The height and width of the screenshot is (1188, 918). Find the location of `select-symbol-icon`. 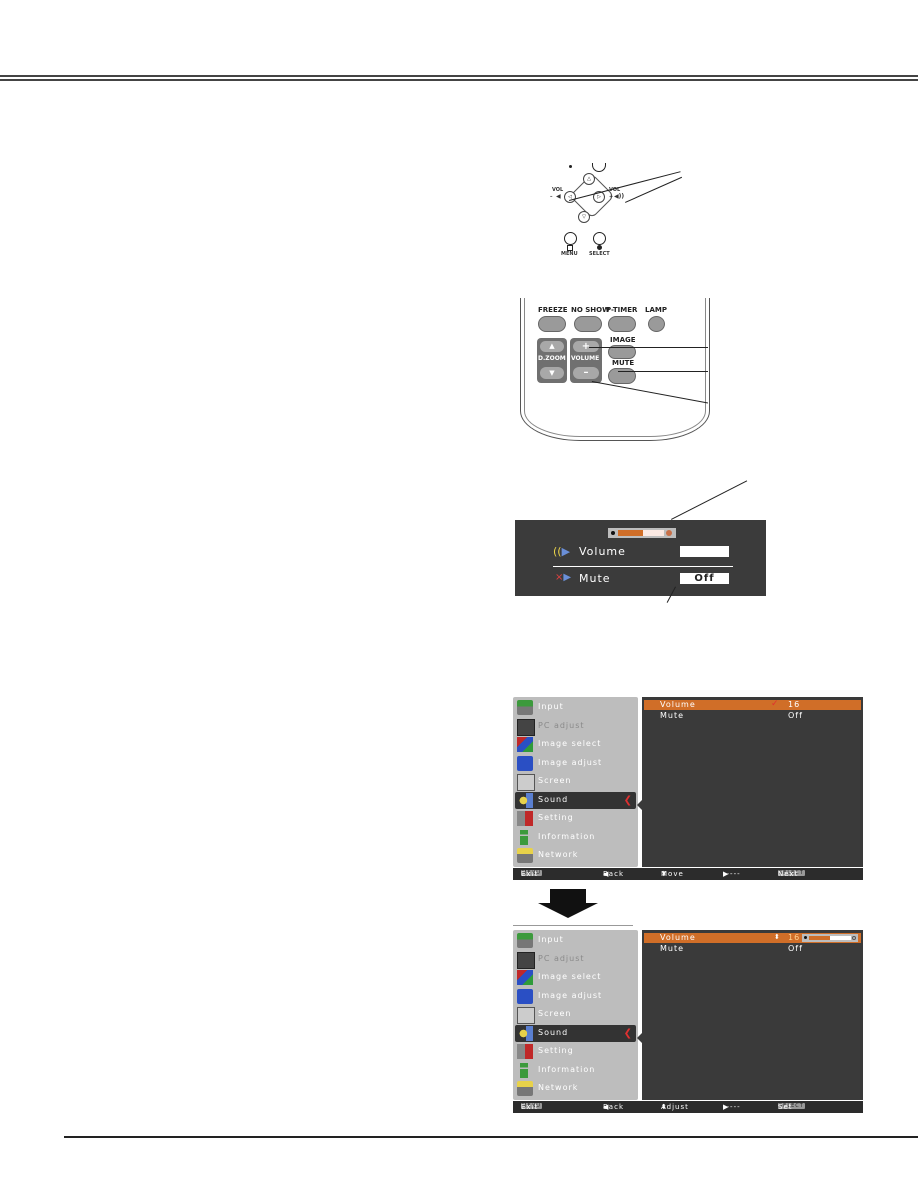

select-symbol-icon is located at coordinates (599, 247).